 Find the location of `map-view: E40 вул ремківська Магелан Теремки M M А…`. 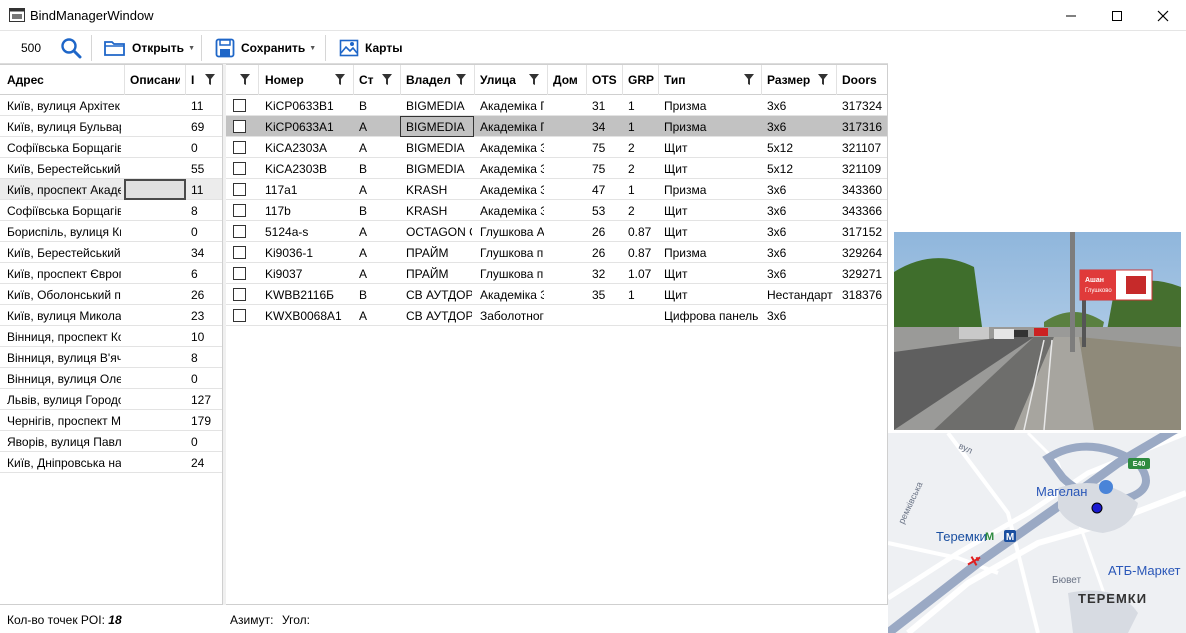

map-view: E40 вул ремківська Магелан Теремки M M А… is located at coordinates (1037, 533).